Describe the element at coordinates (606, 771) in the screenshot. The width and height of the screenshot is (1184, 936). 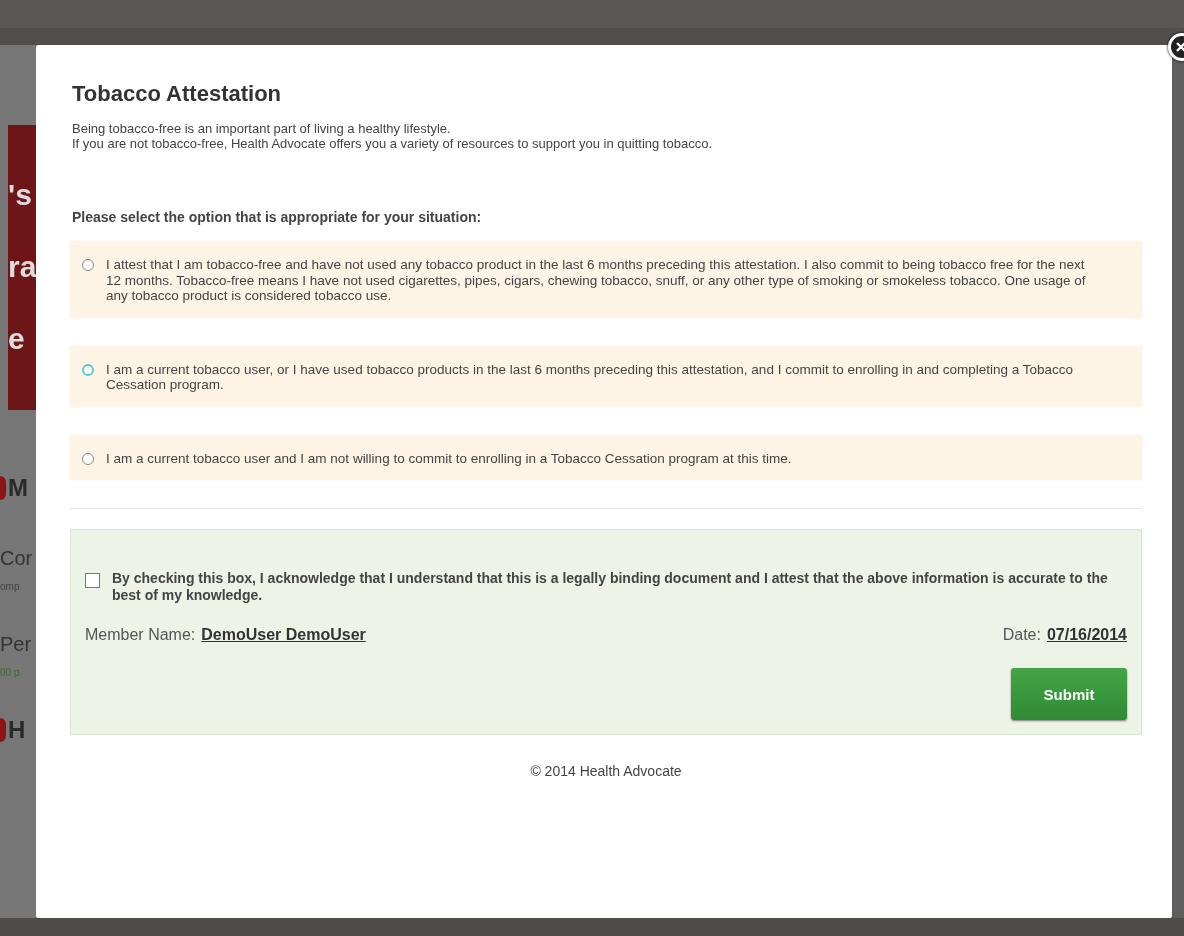
I see `copyright-text: © 2014 Health Advocate` at that location.